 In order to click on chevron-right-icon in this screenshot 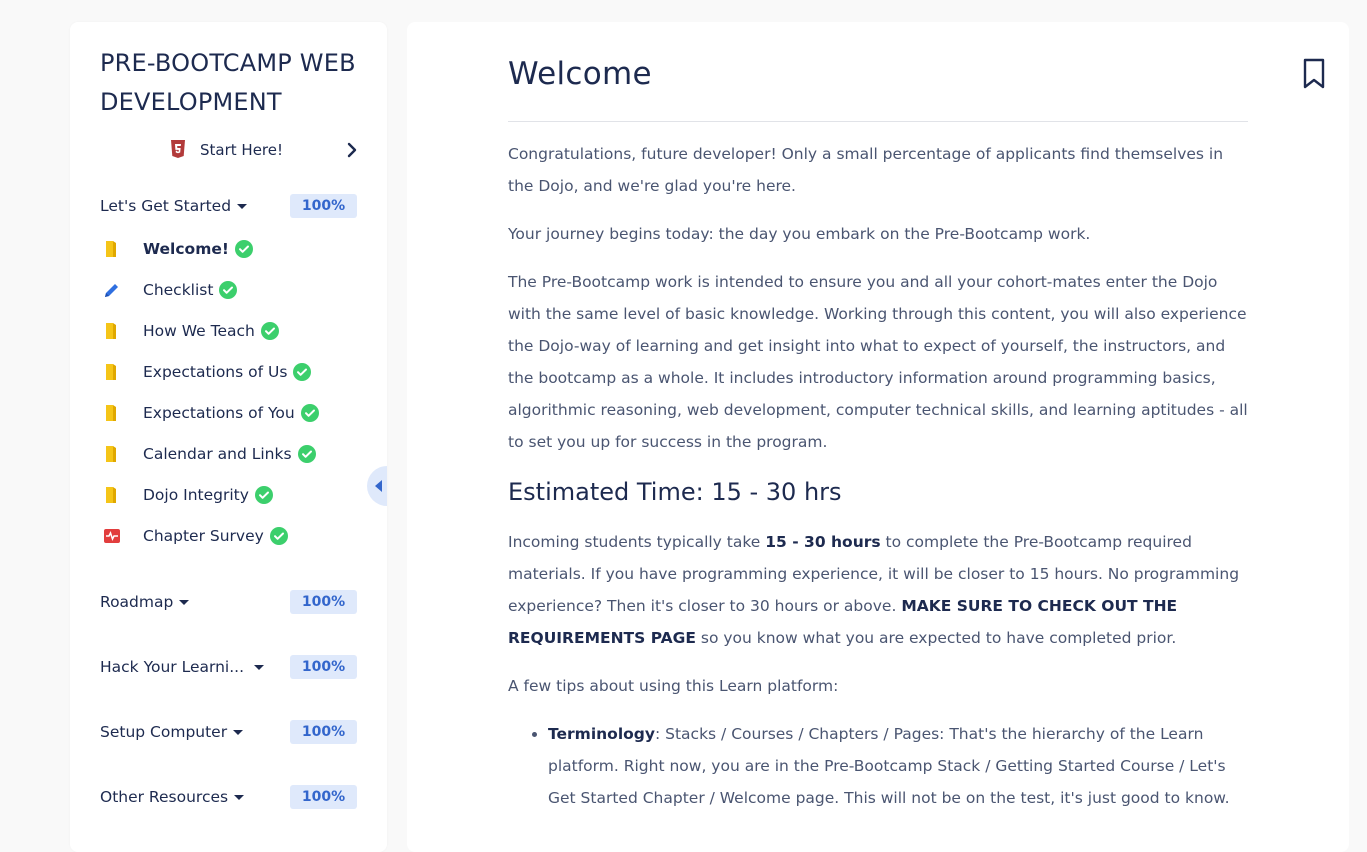, I will do `click(352, 150)`.